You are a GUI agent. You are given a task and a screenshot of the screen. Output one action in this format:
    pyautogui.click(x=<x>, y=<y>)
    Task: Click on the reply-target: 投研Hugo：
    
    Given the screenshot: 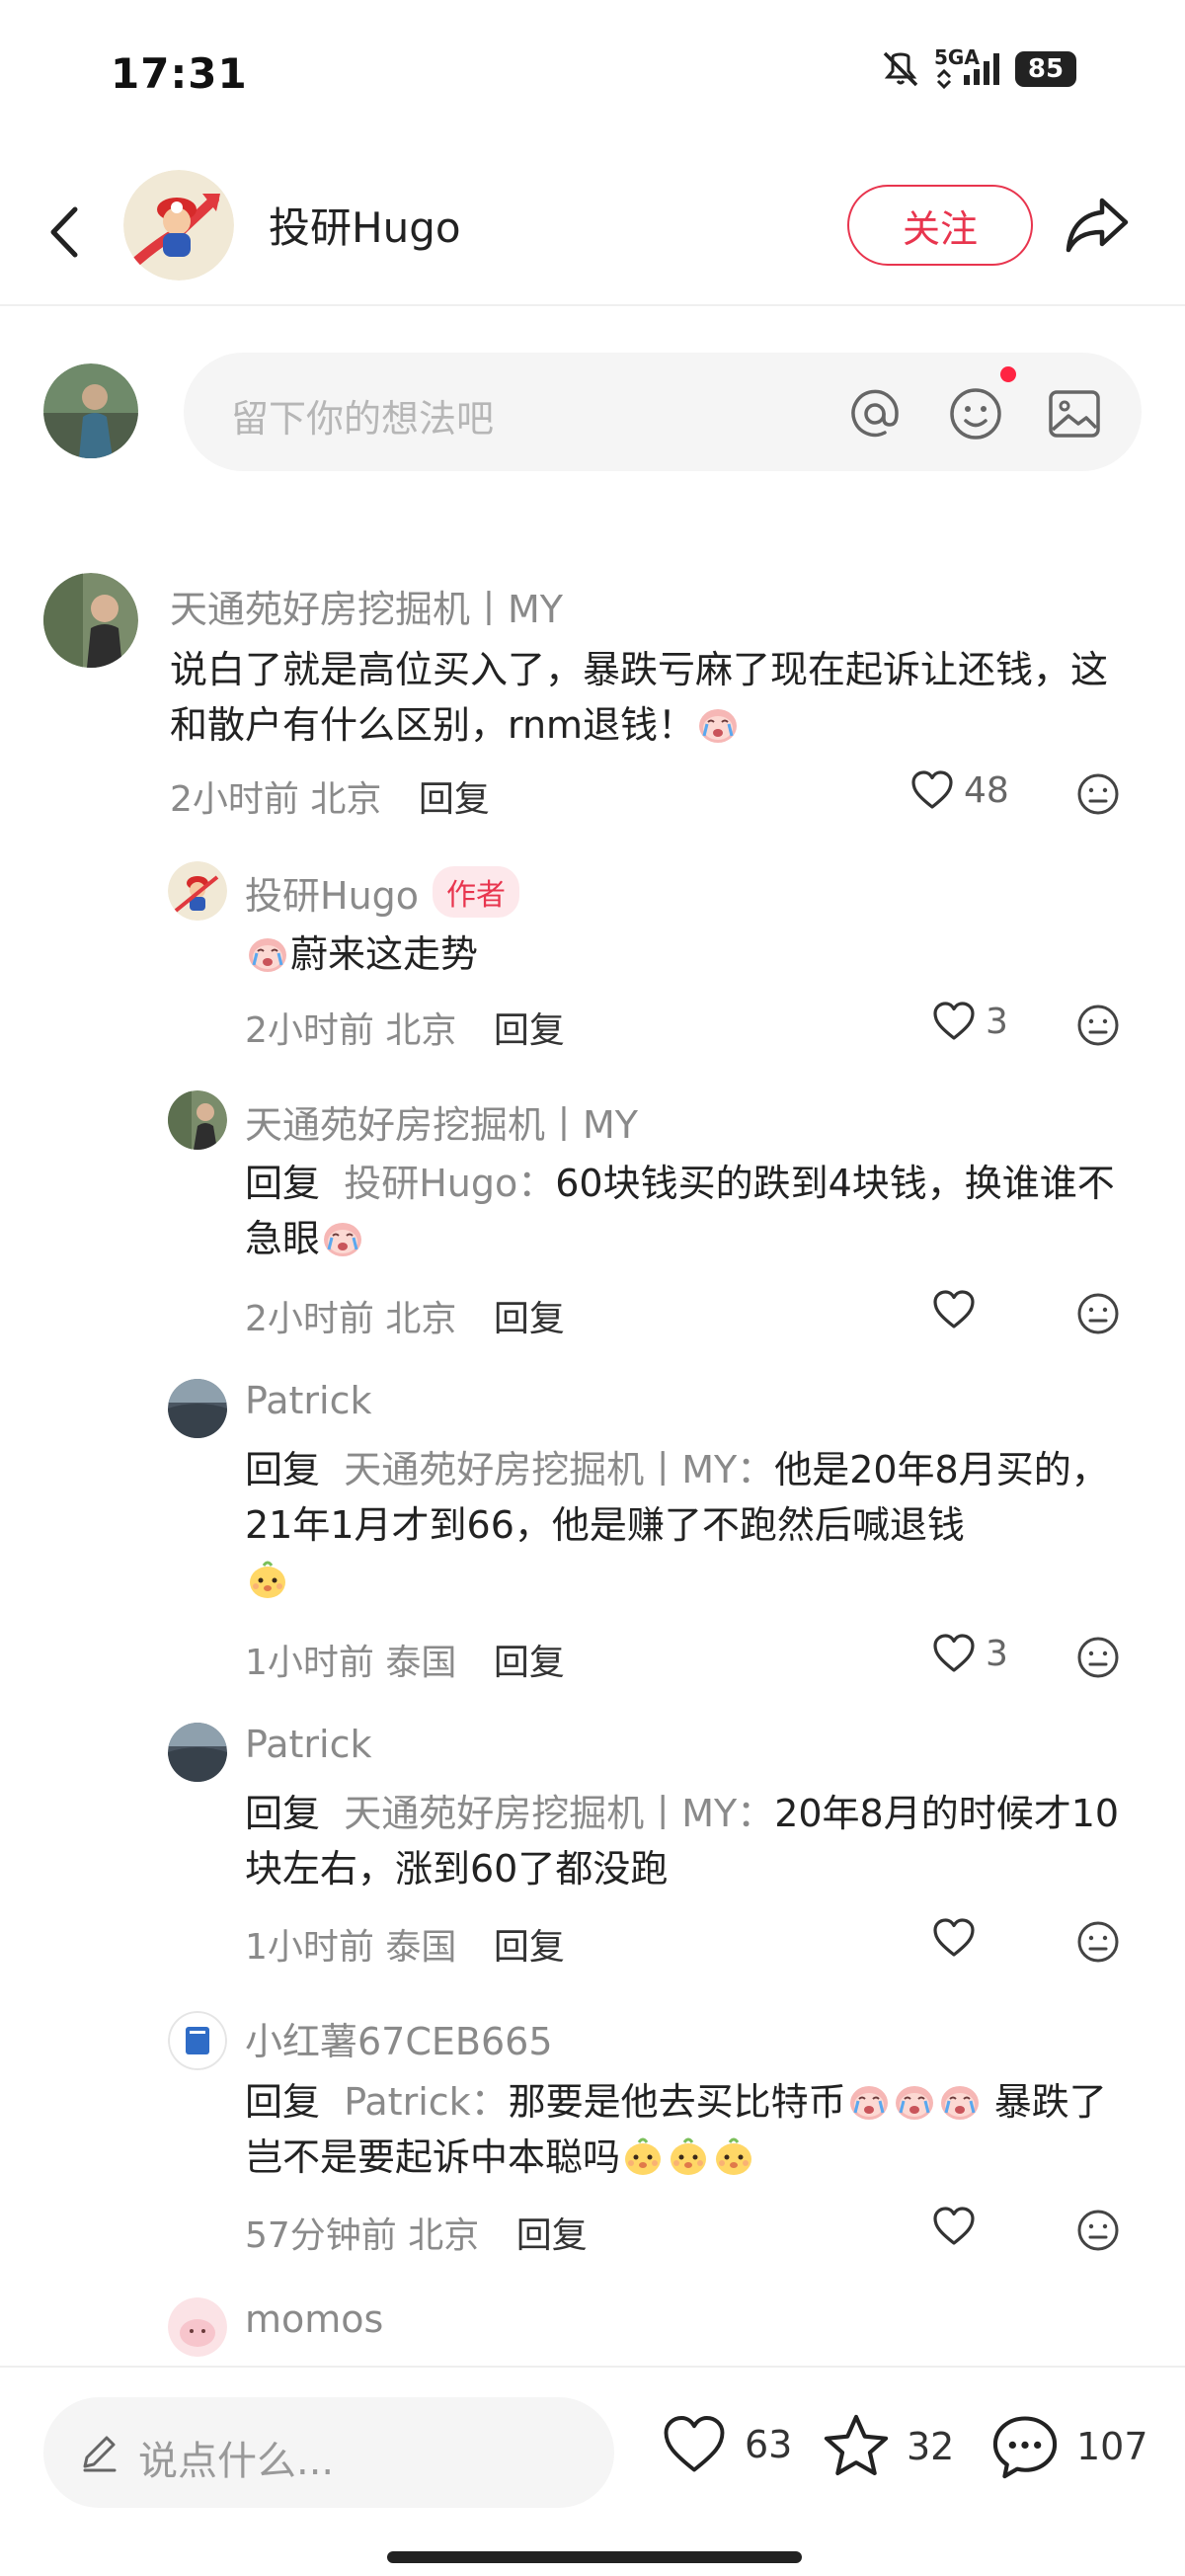 What is the action you would take?
    pyautogui.click(x=450, y=1183)
    